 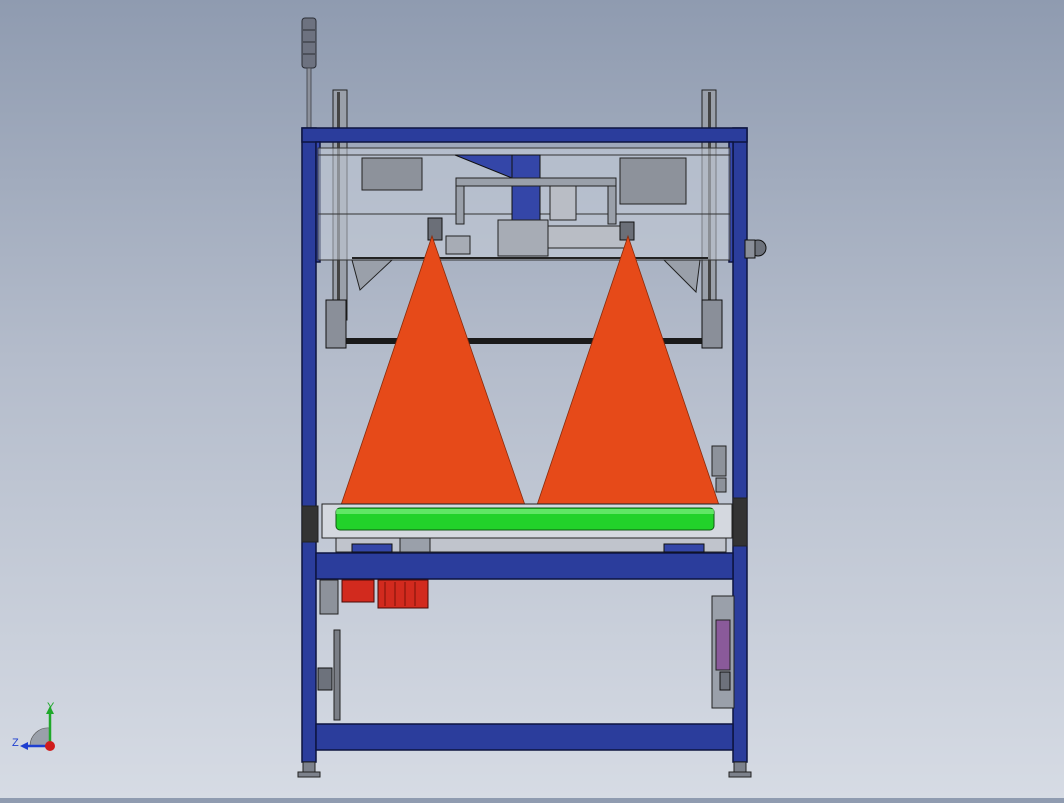 What do you see at coordinates (309, 74) in the screenshot?
I see `signal-tower` at bounding box center [309, 74].